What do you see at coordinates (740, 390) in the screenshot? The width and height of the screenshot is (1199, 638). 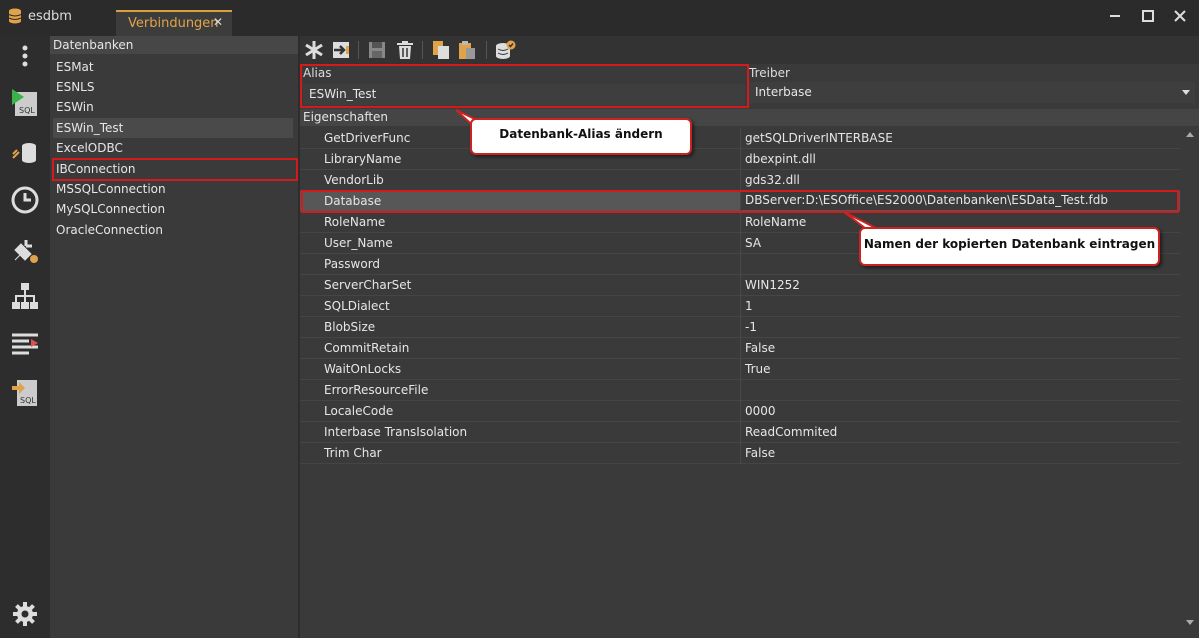 I see `table-row: ErrorResourceFile` at bounding box center [740, 390].